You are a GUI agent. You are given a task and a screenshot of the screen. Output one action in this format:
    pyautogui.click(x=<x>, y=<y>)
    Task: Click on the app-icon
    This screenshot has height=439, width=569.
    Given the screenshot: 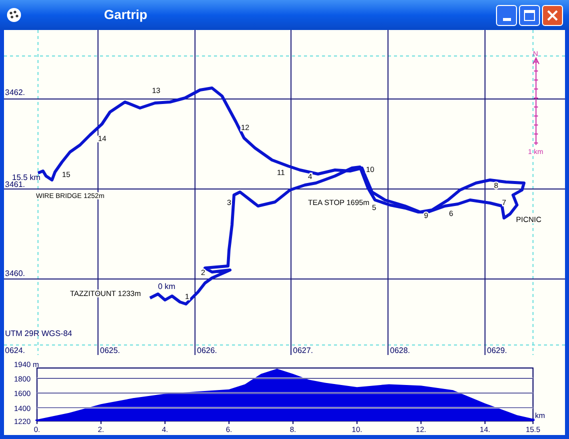 What is the action you would take?
    pyautogui.click(x=14, y=15)
    